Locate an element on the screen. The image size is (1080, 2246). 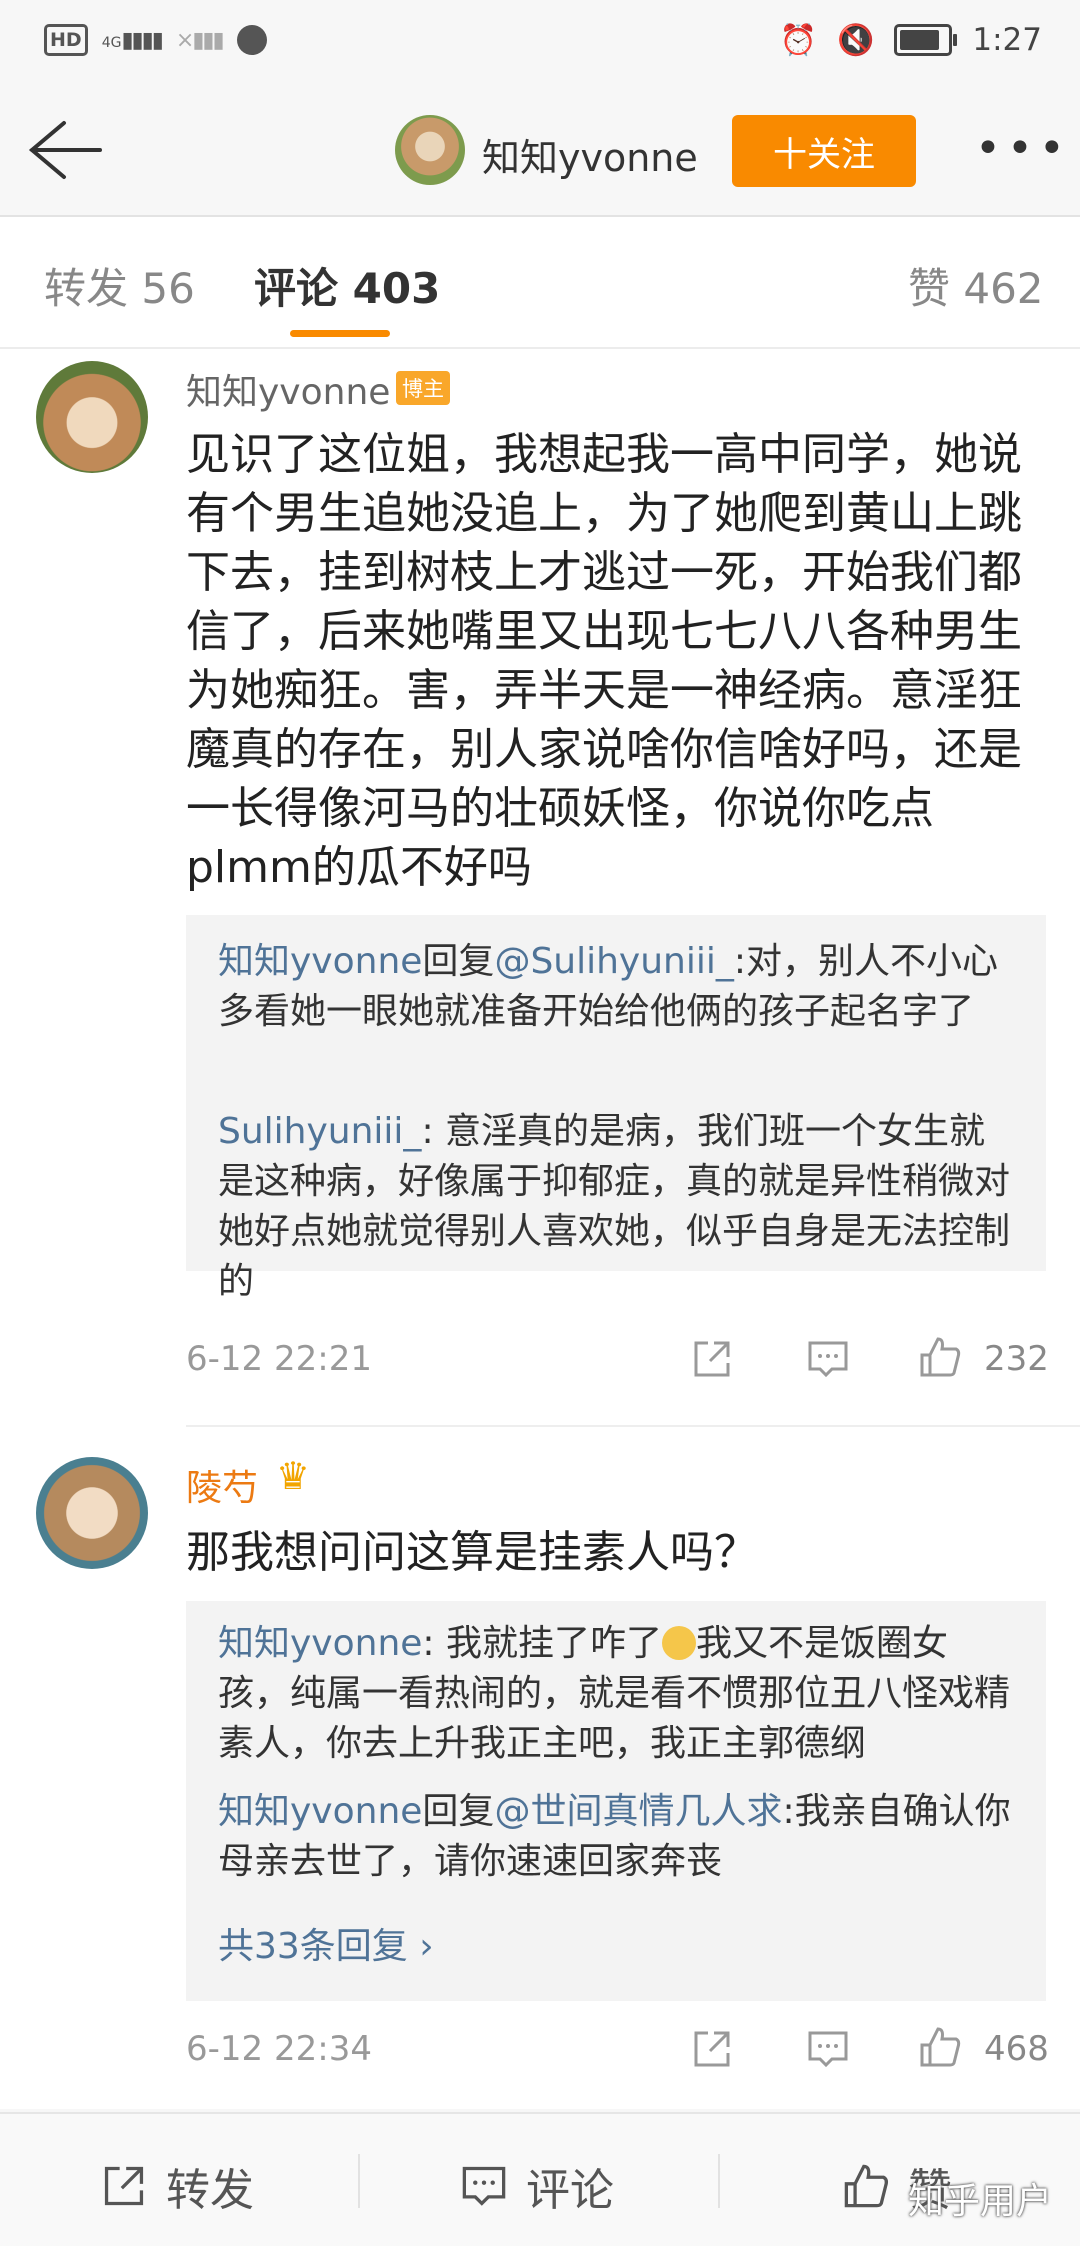
comment-author: 知知yvonne is located at coordinates (288, 389).